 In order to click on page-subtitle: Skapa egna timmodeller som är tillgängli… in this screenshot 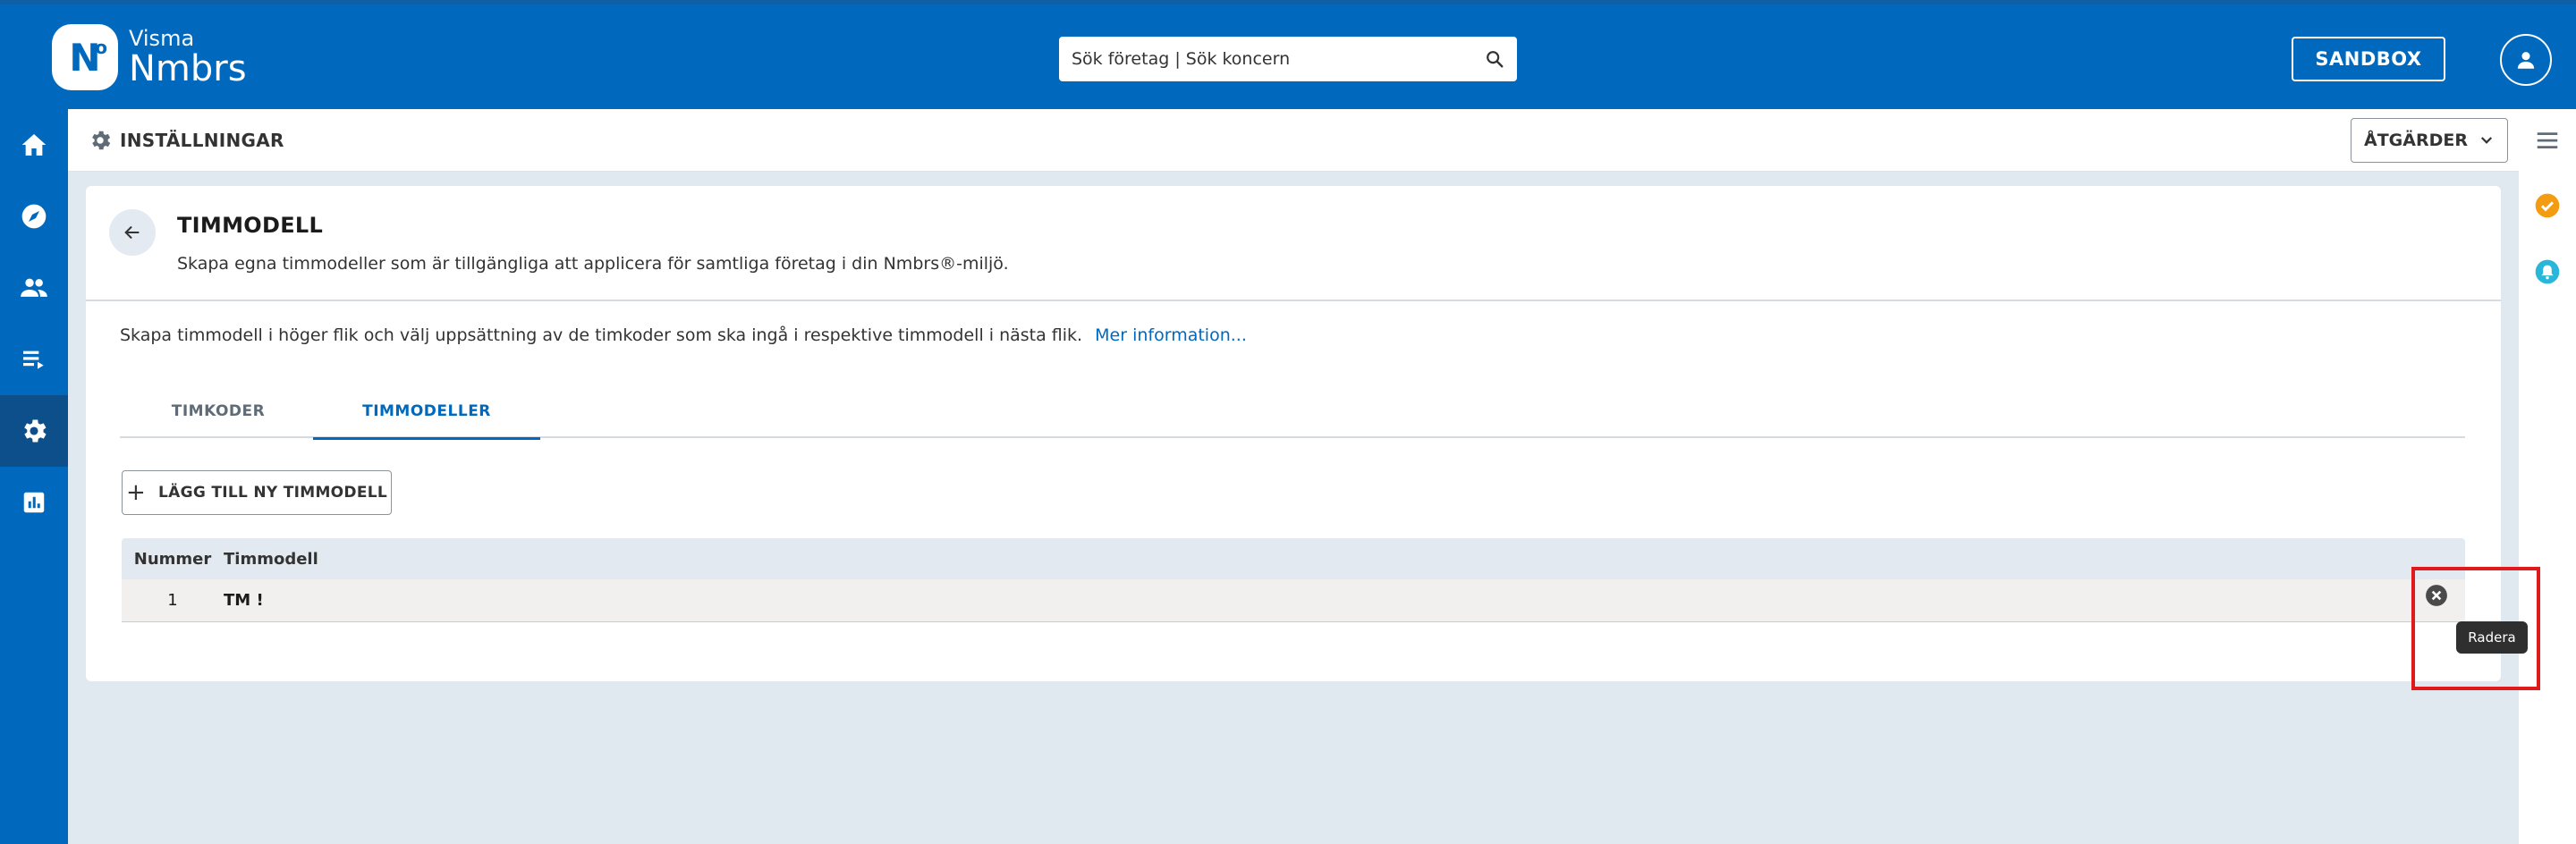, I will do `click(593, 264)`.